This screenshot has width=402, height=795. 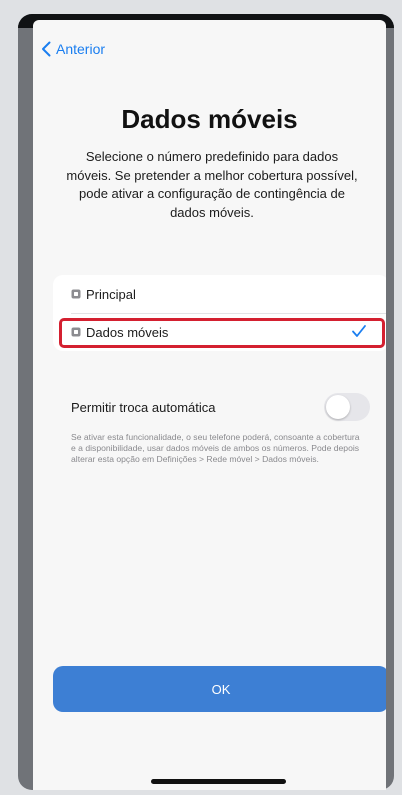 I want to click on selection-highlight-box, so click(x=222, y=333).